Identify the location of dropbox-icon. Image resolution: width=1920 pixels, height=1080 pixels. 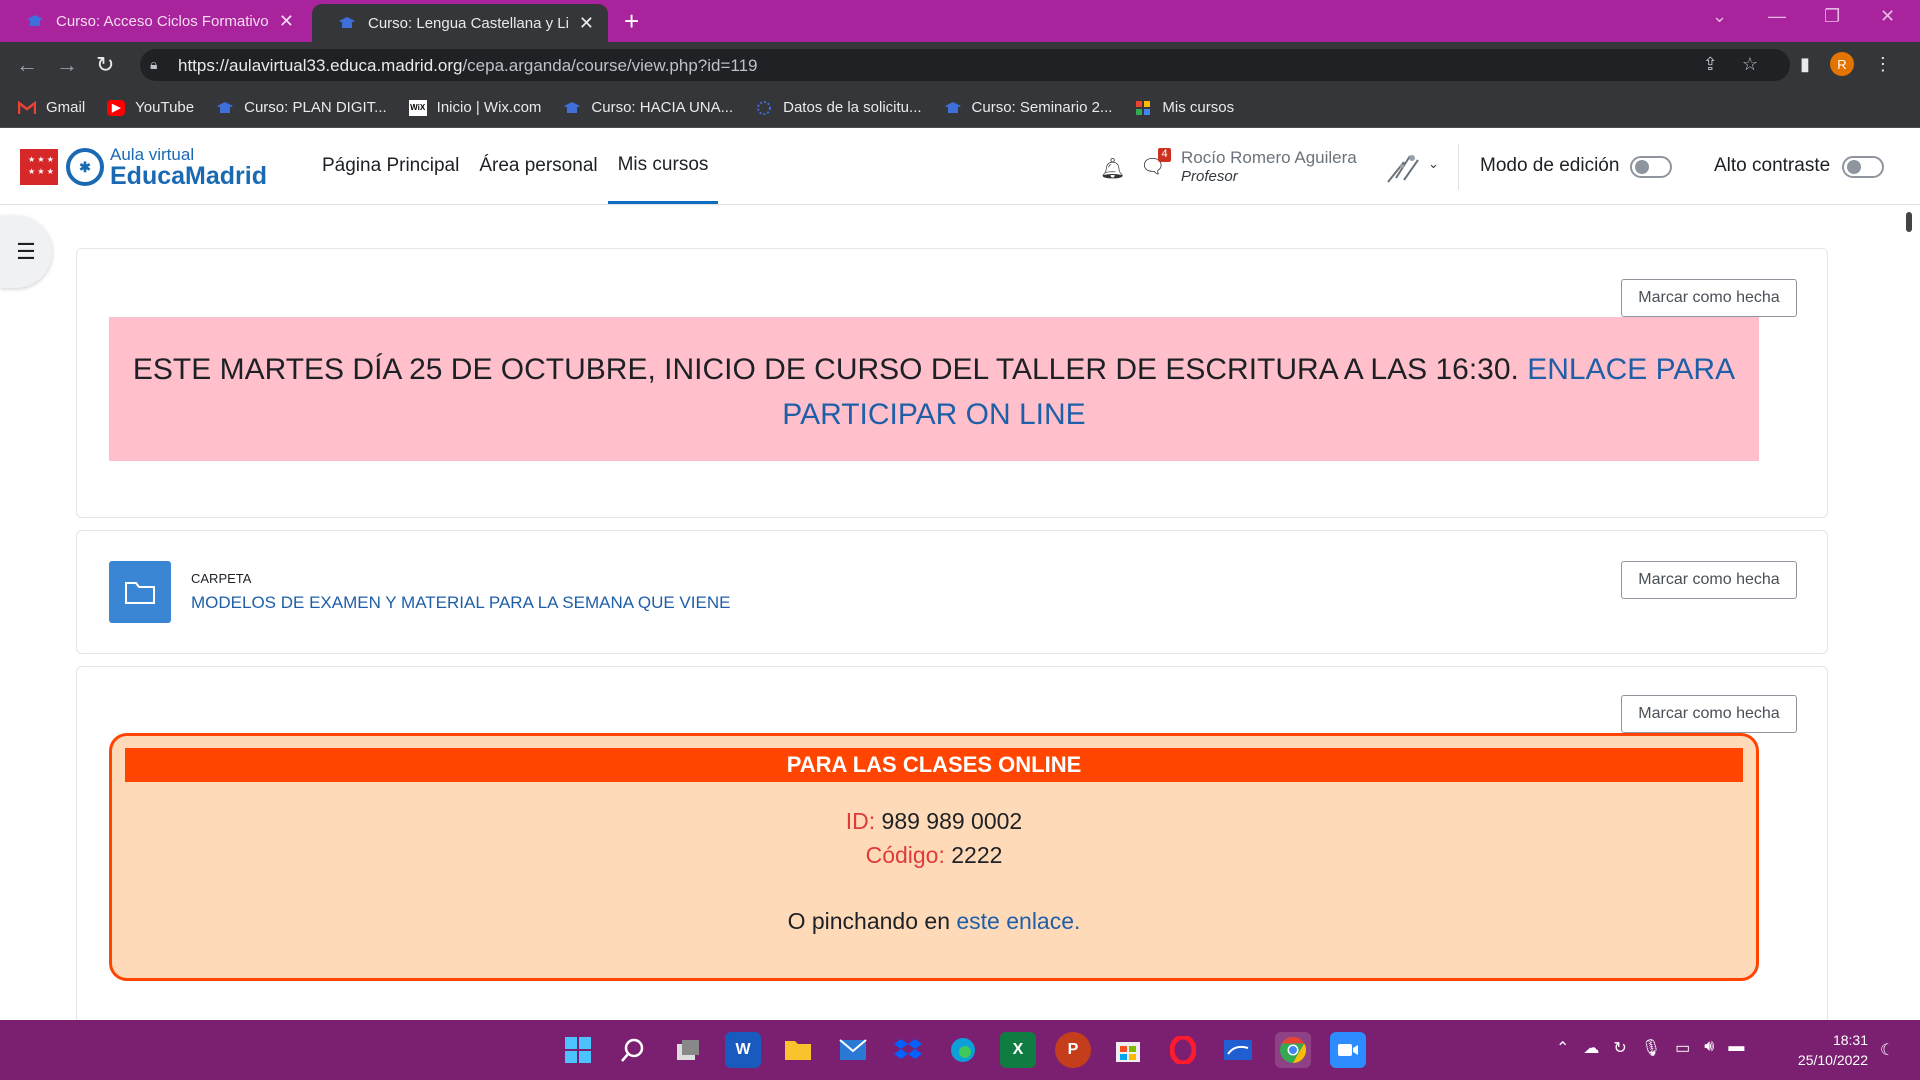
(908, 1050).